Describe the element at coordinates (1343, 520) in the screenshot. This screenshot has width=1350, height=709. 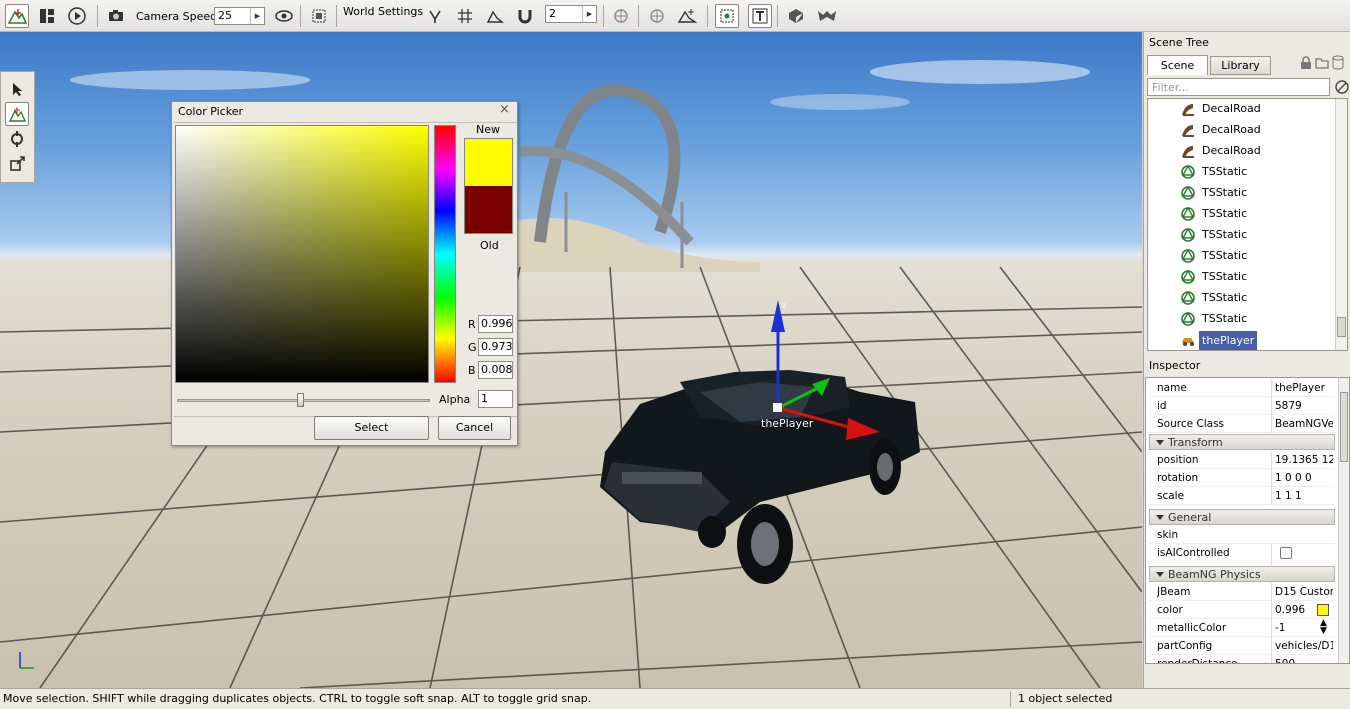
I see `inspector-scrollbar` at that location.